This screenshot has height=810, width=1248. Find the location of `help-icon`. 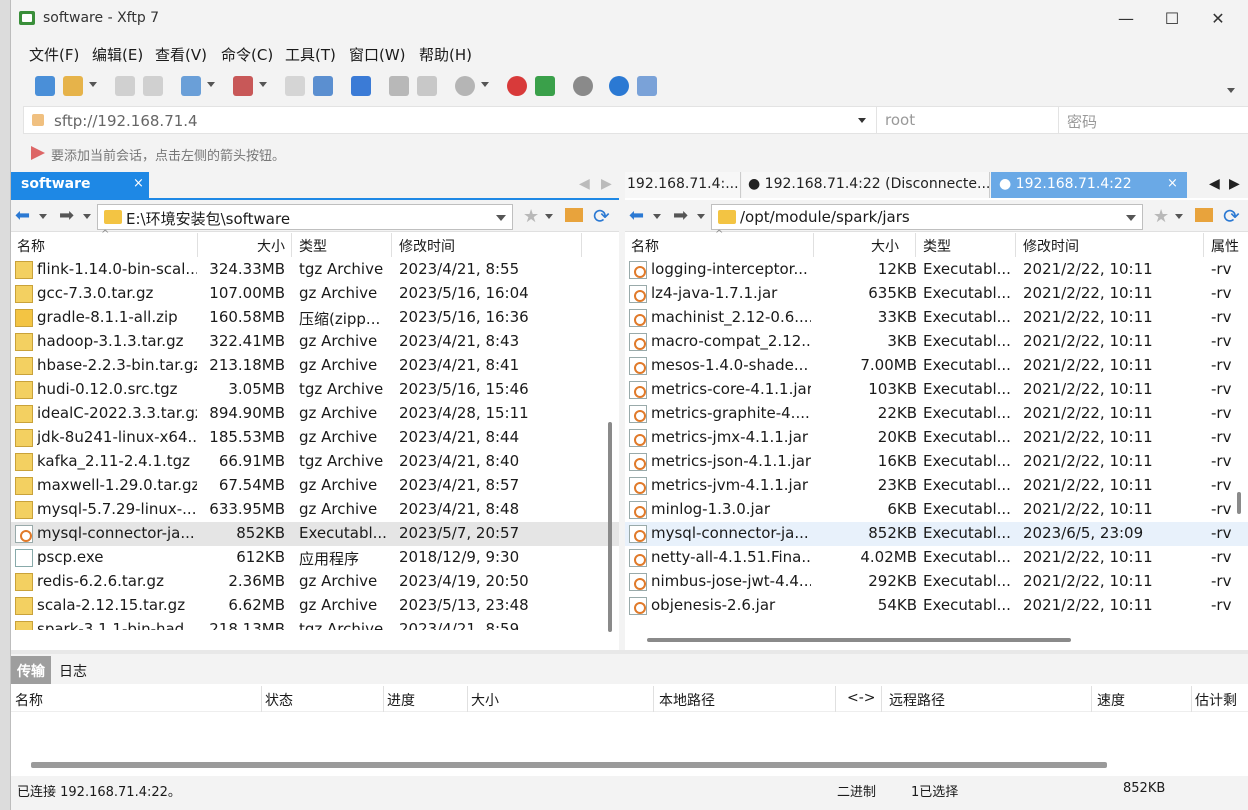

help-icon is located at coordinates (619, 86).